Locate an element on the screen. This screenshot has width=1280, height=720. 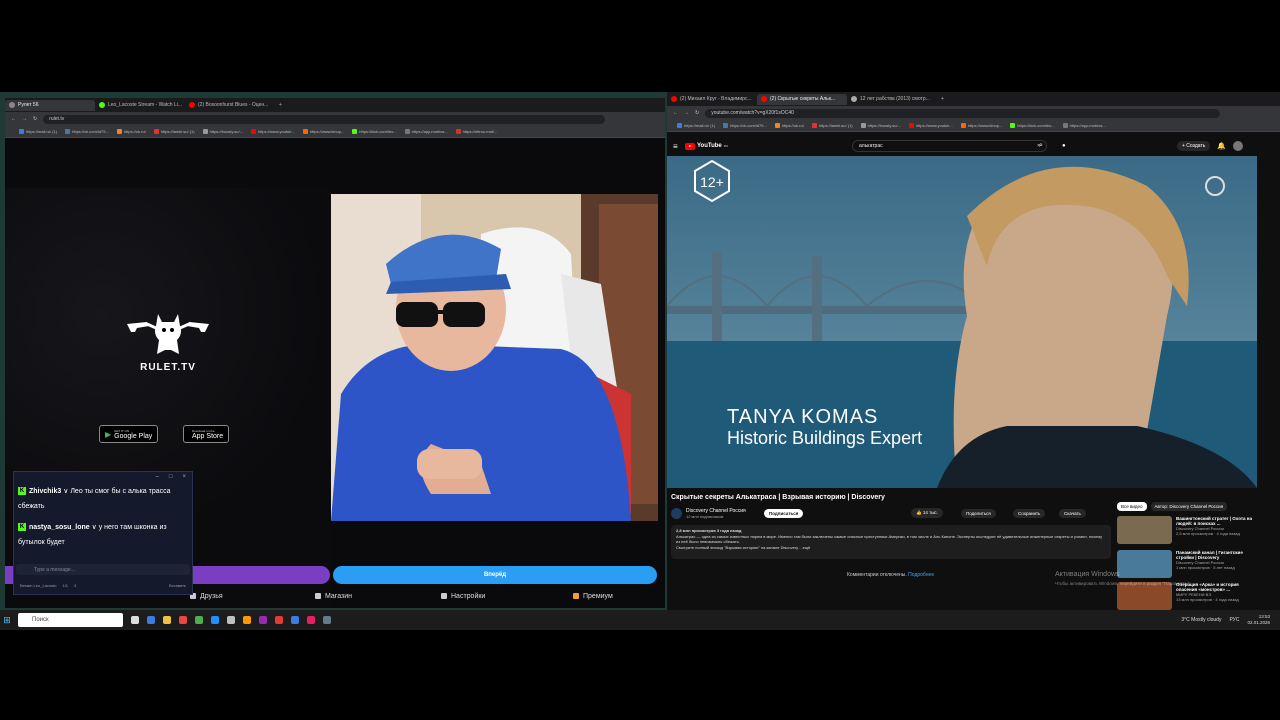
close-icon: × is located at coordinates (184, 477).